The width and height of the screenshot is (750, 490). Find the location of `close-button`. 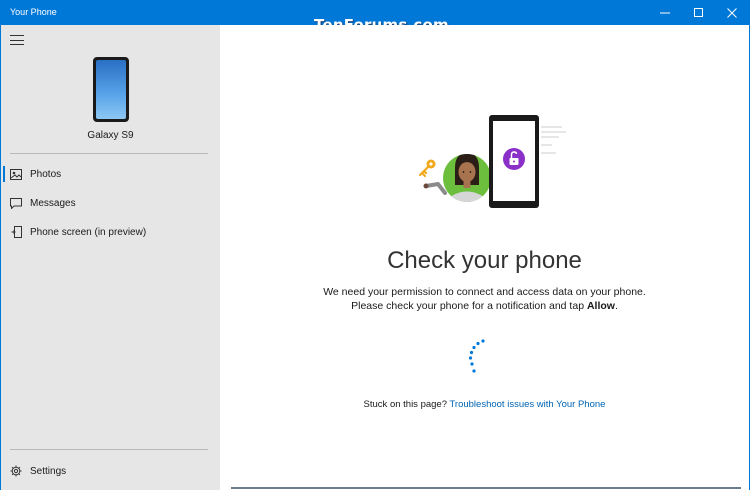

close-button is located at coordinates (732, 13).